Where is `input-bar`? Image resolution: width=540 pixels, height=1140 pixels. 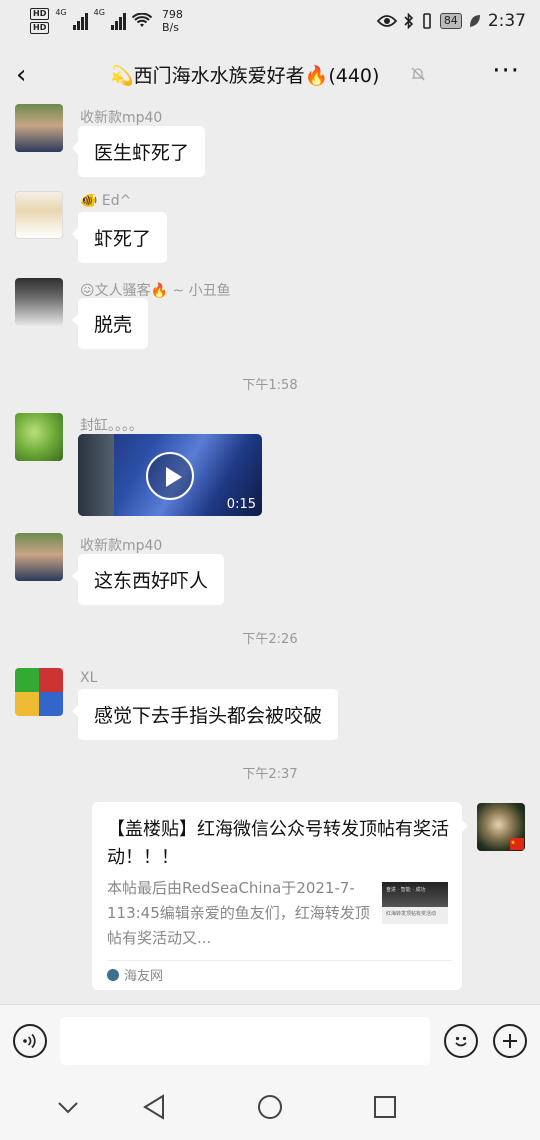
input-bar is located at coordinates (270, 1040).